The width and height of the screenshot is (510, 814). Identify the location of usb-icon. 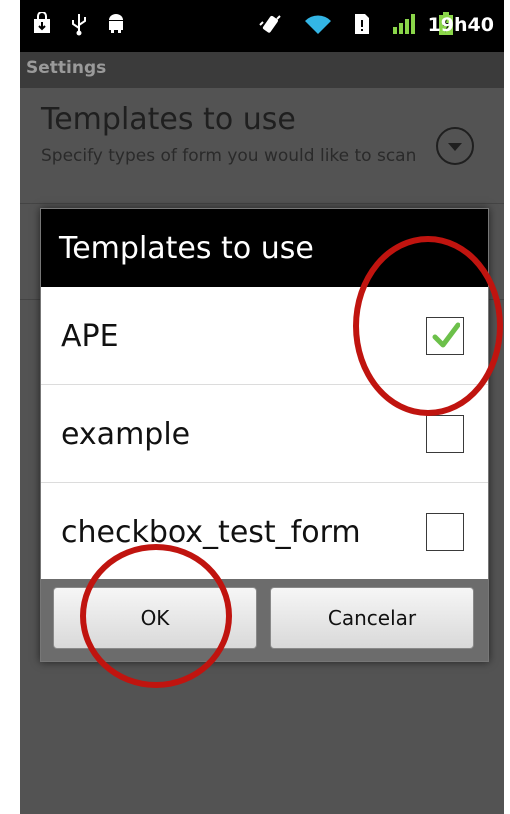
(79, 25).